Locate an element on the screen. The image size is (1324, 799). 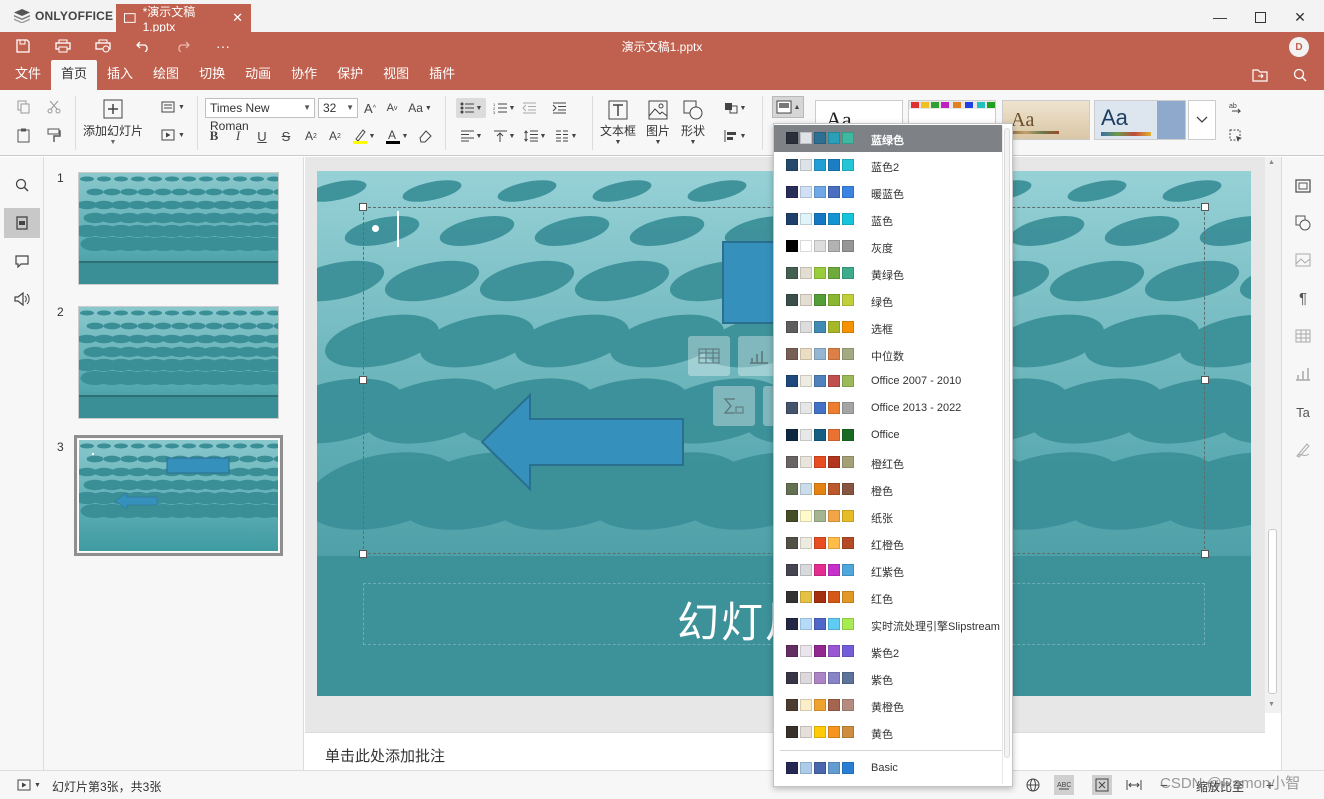
paste-icon is located at coordinates (24, 135).